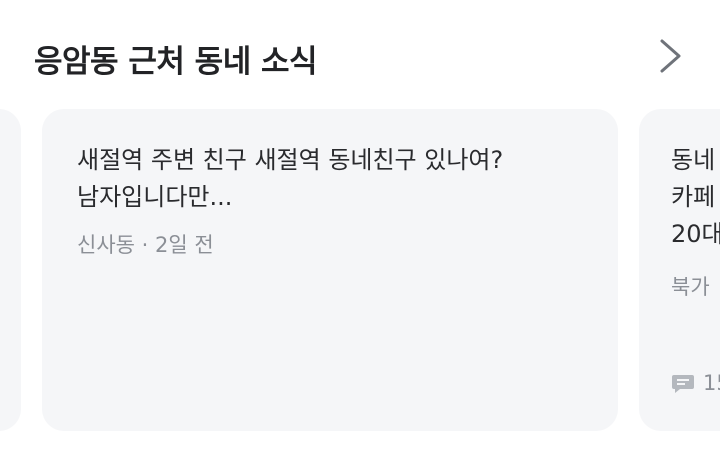  Describe the element at coordinates (683, 384) in the screenshot. I see `comment-icon` at that location.